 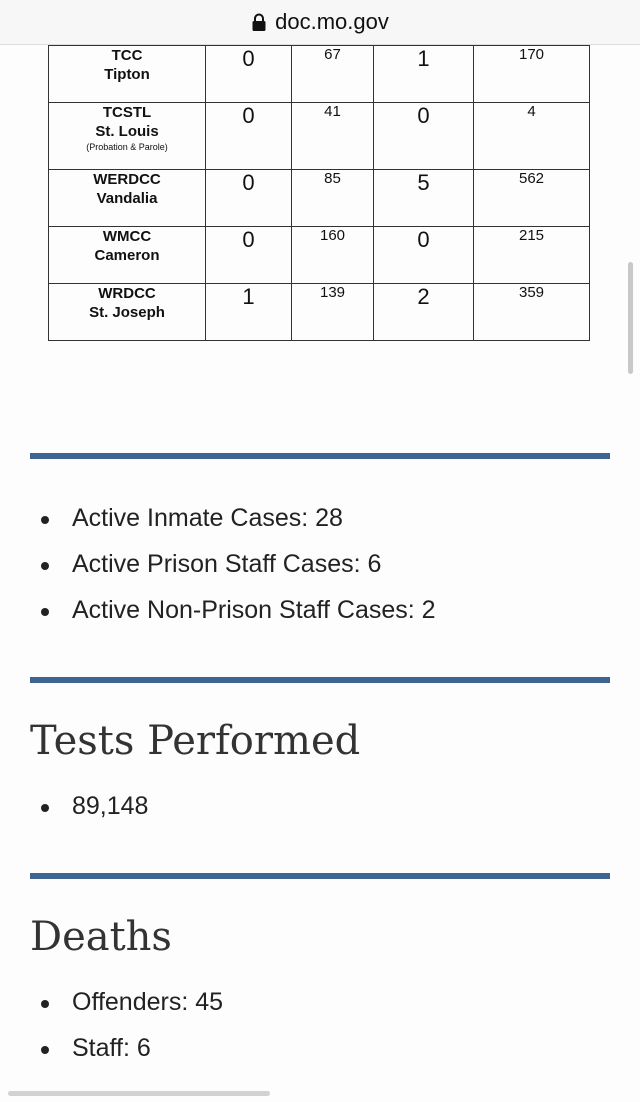 What do you see at coordinates (127, 236) in the screenshot?
I see `facility-name: WMCC` at bounding box center [127, 236].